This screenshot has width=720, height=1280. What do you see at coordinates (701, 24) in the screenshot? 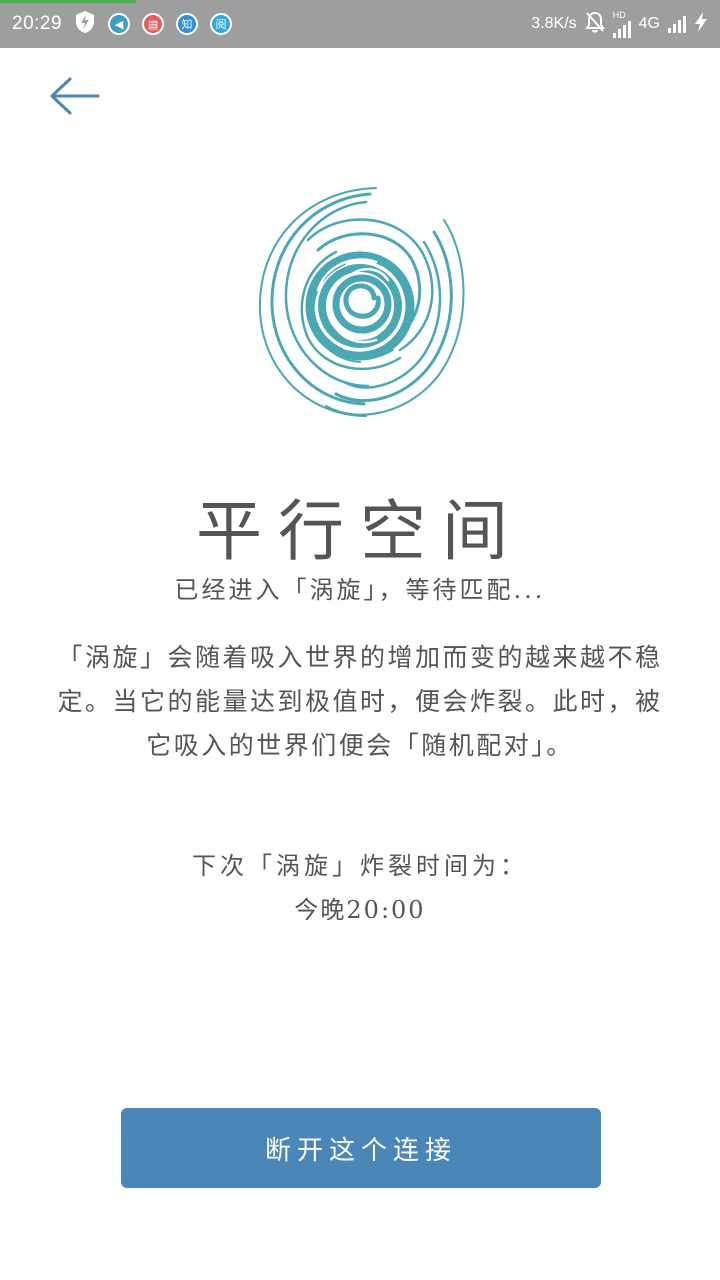
I see `charging-icon` at bounding box center [701, 24].